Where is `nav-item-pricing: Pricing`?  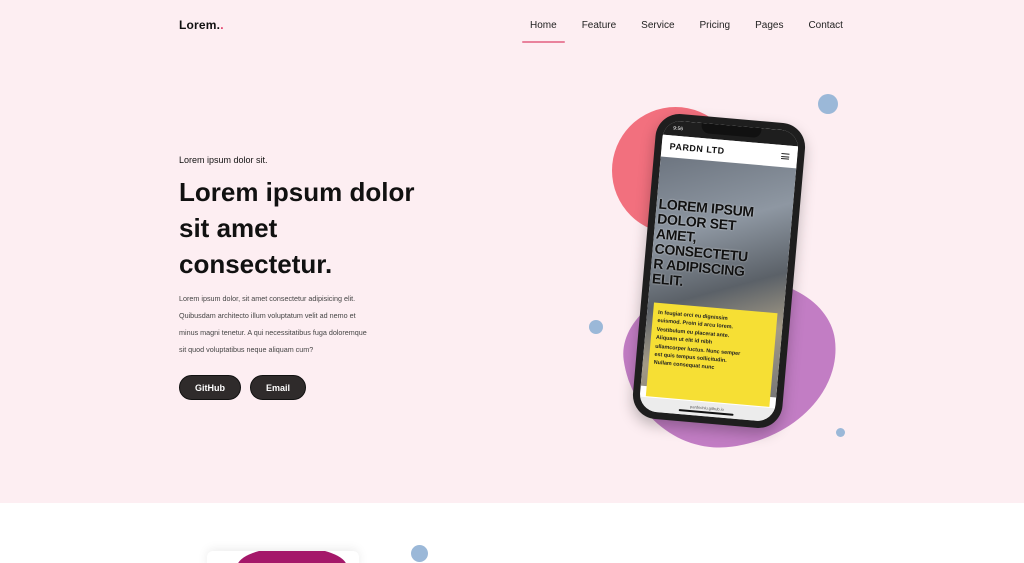 nav-item-pricing: Pricing is located at coordinates (715, 31).